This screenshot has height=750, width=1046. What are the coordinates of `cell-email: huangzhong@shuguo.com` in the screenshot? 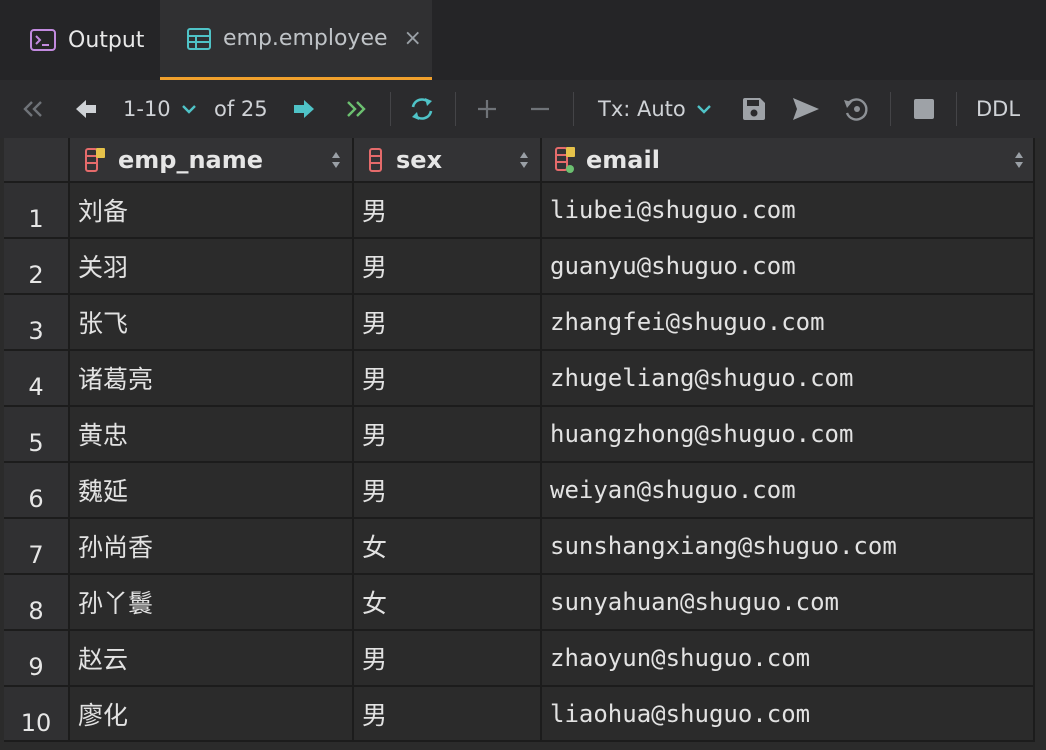 It's located at (787, 434).